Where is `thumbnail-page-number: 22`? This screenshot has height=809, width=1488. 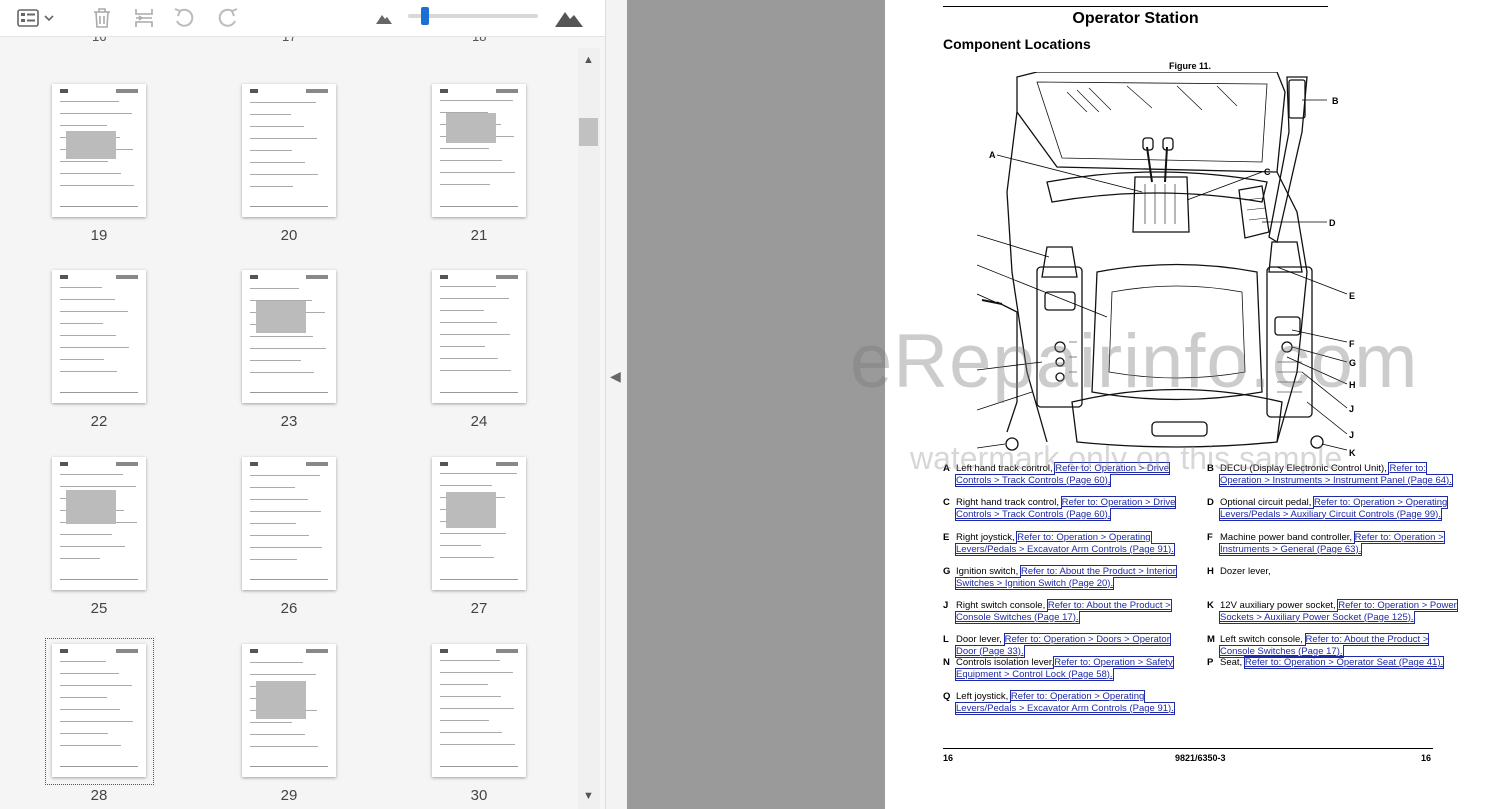 thumbnail-page-number: 22 is located at coordinates (99, 421).